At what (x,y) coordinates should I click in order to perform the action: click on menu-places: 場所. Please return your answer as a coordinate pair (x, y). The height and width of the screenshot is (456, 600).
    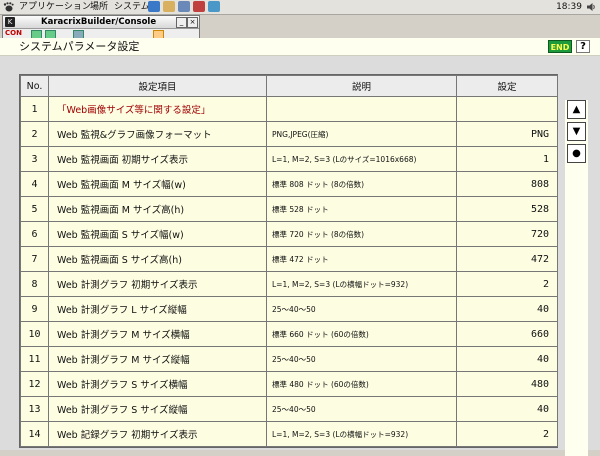
    Looking at the image, I should click on (99, 7).